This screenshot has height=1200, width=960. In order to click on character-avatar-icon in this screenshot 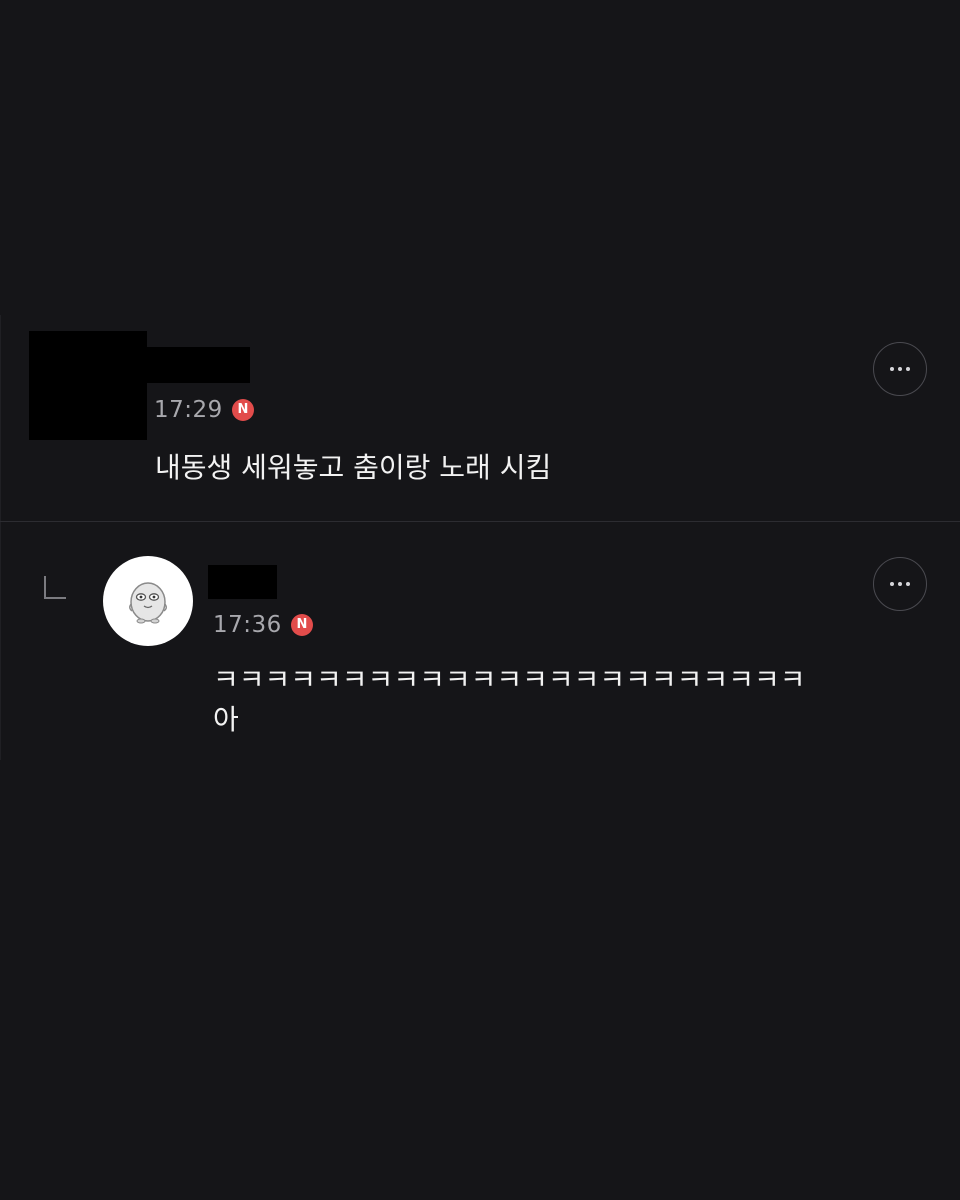, I will do `click(148, 601)`.